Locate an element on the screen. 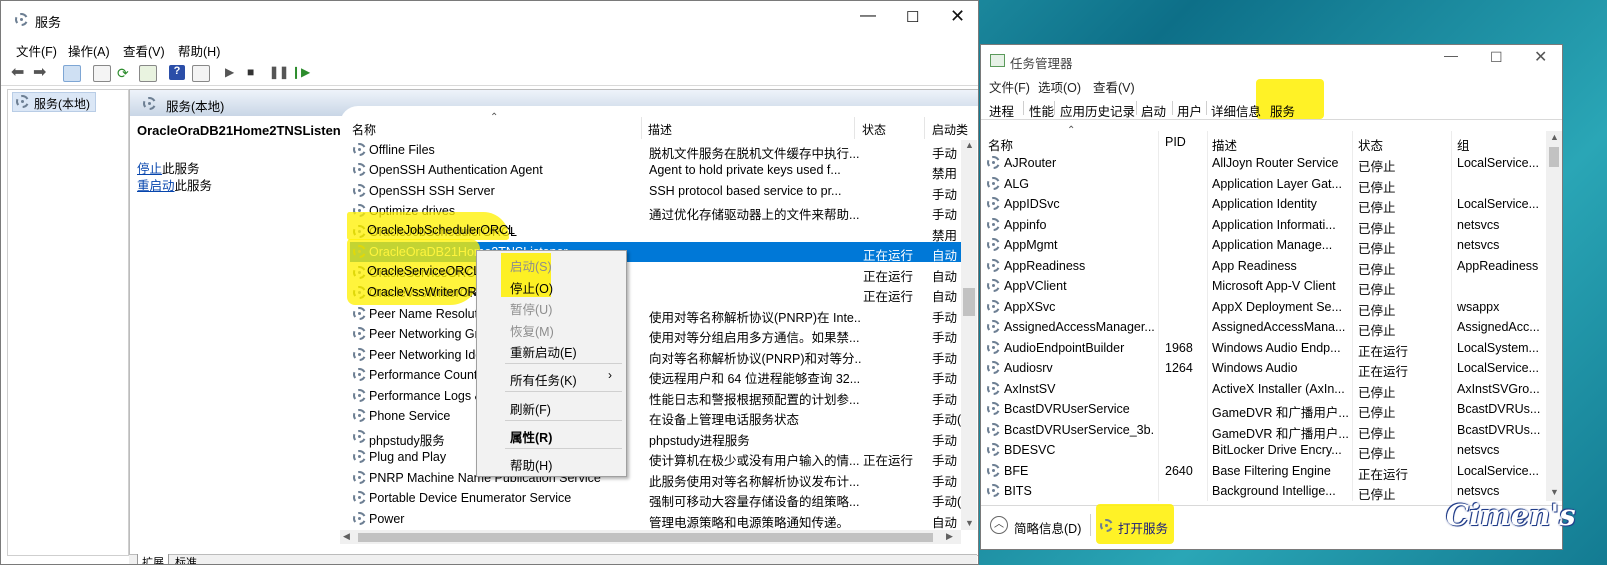 The image size is (1607, 565). tm-service-row: AppMgmt Application Manage... 已停止 netsvcs is located at coordinates (1263, 245).